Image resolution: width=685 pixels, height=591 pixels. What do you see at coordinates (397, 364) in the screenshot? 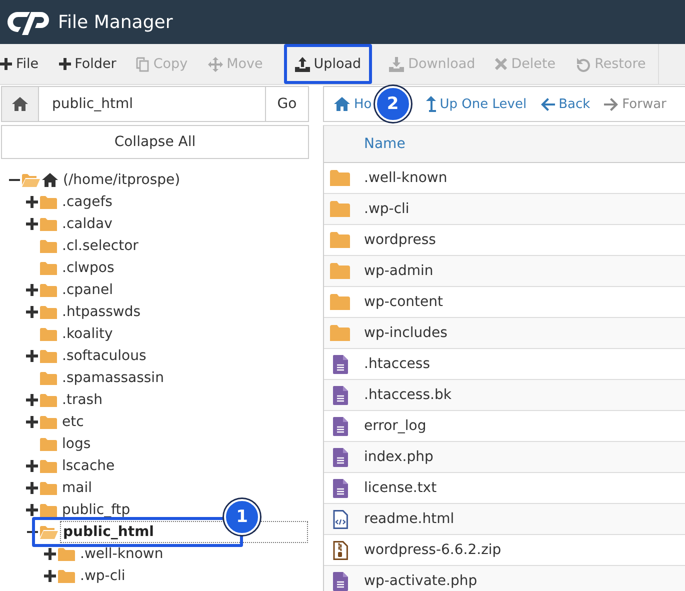
I see `file-name: .htaccess` at bounding box center [397, 364].